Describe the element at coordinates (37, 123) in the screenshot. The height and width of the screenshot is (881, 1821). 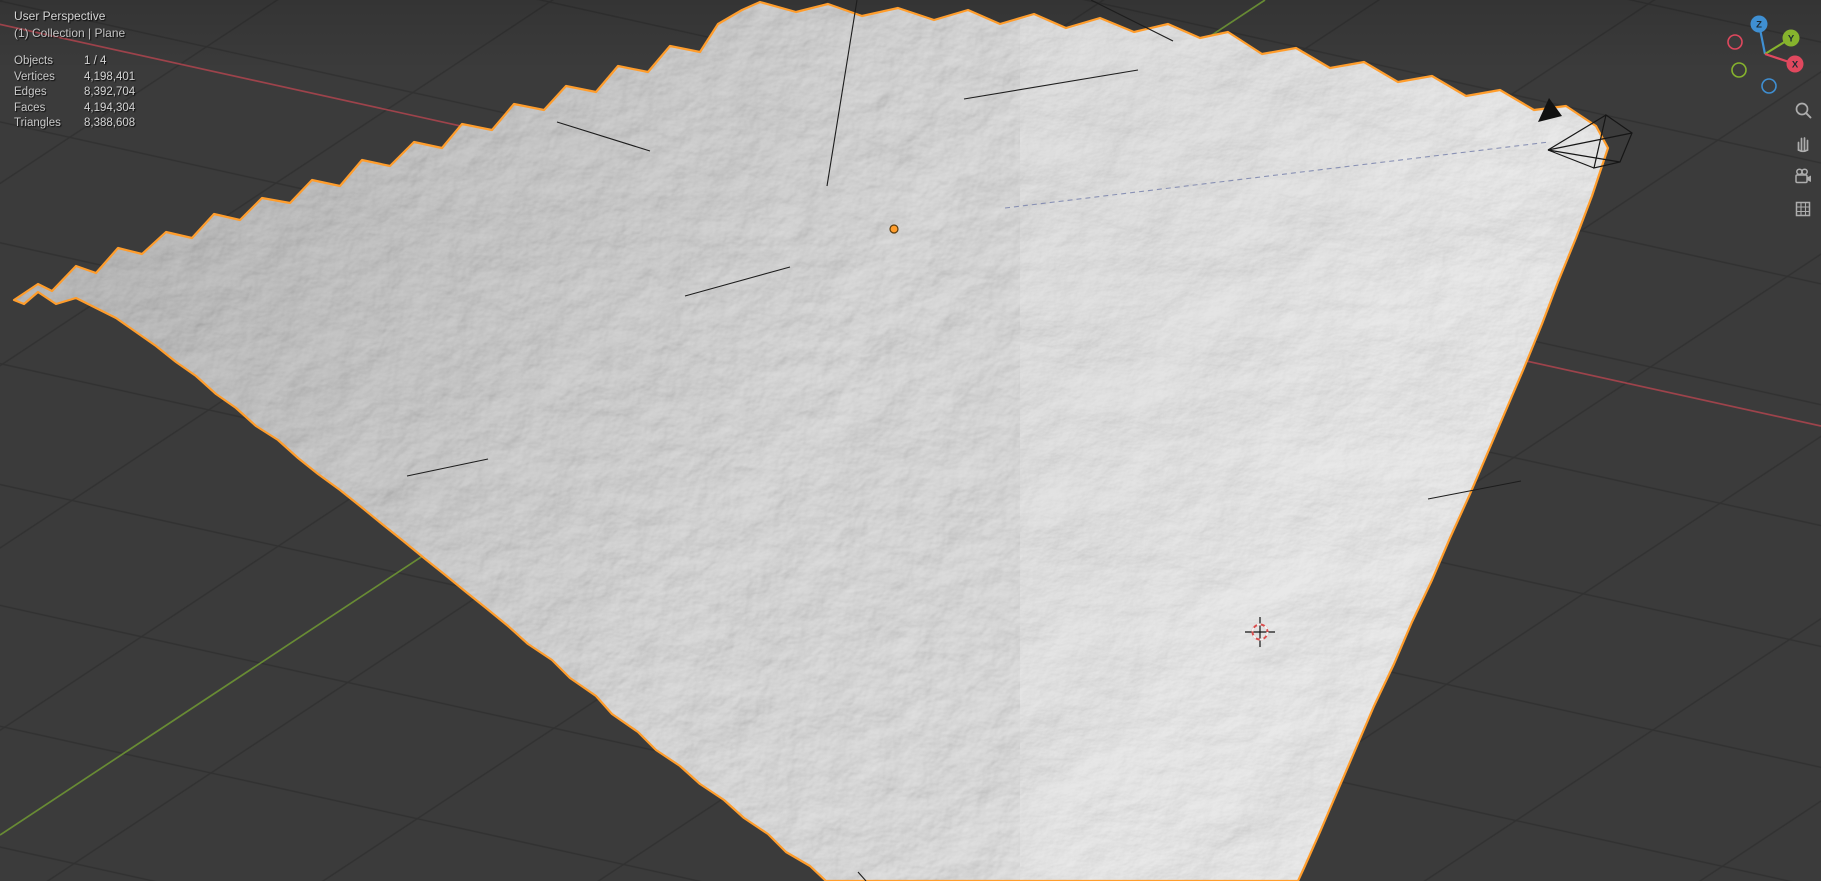
I see `stat-label: Triangles` at that location.